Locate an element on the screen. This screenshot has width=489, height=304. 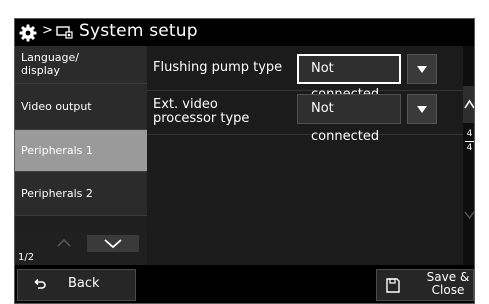
save-close-button: Save & Close is located at coordinates (425, 285).